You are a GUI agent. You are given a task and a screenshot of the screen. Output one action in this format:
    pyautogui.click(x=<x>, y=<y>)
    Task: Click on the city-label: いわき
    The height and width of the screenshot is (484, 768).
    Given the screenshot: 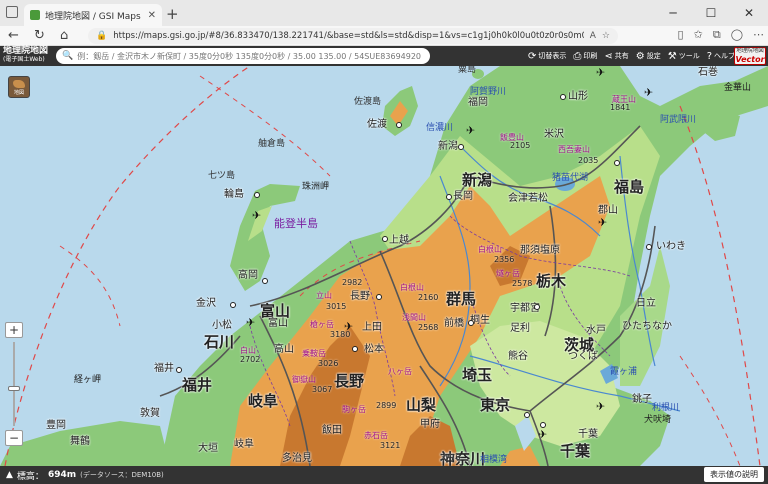 What is the action you would take?
    pyautogui.click(x=671, y=246)
    